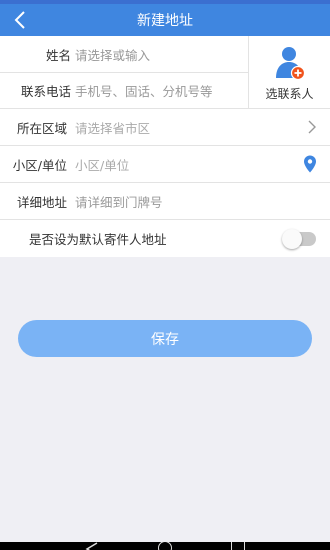 The width and height of the screenshot is (330, 550). I want to click on community-row: 小区/单位 小区/单位, so click(165, 164).